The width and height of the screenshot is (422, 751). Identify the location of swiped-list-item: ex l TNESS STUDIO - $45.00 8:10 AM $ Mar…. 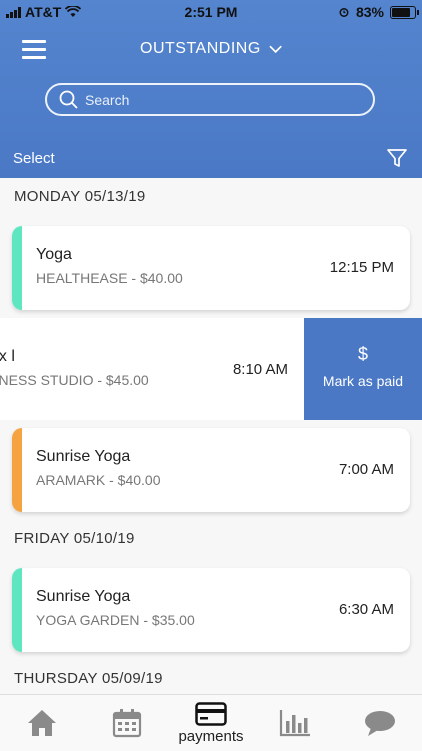
(211, 369).